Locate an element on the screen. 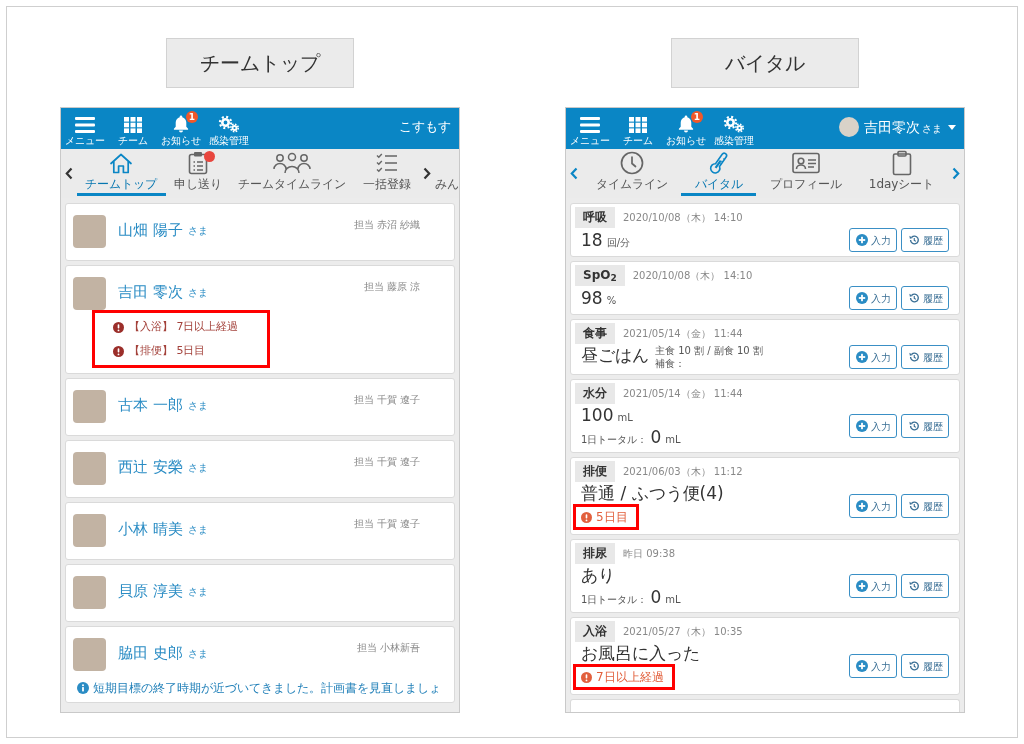  tab: プロフィール is located at coordinates (806, 172).